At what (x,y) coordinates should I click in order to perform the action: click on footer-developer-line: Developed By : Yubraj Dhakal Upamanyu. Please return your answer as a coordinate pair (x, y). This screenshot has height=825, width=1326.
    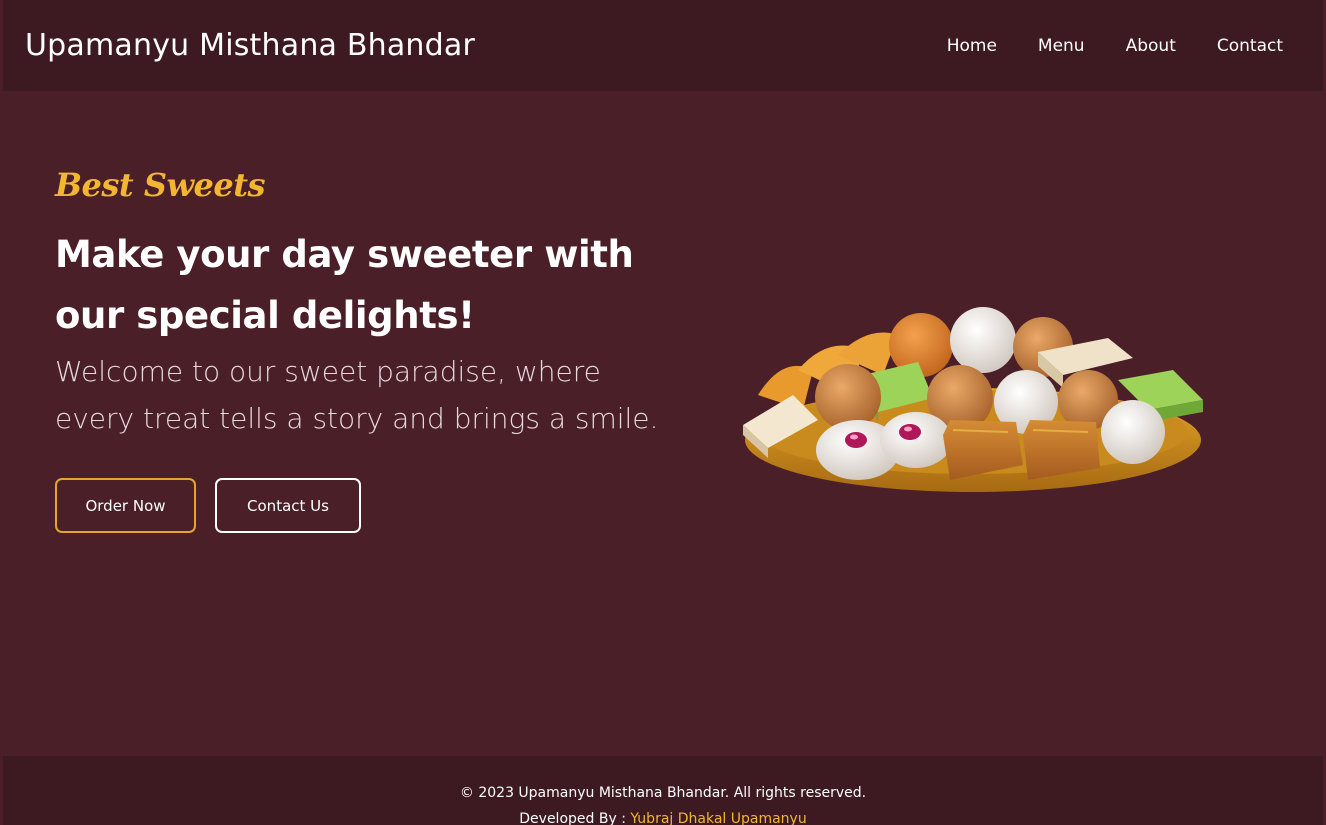
    Looking at the image, I should click on (663, 815).